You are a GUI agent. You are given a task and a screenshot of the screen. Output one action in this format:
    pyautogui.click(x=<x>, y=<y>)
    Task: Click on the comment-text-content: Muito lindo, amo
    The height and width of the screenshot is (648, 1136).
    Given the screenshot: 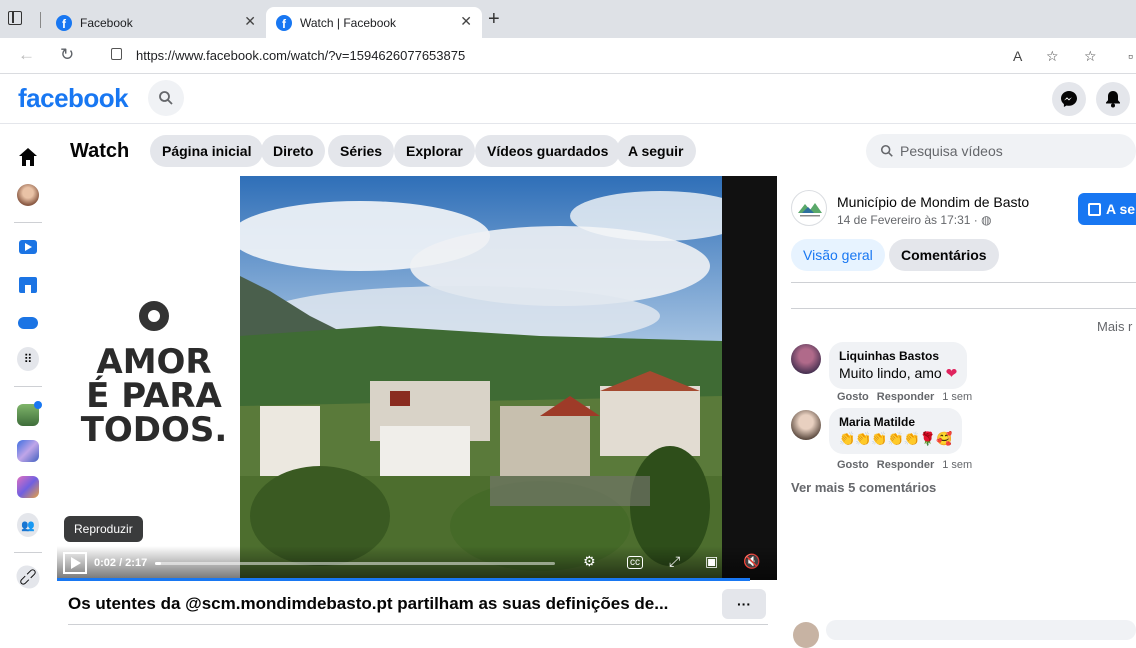 What is the action you would take?
    pyautogui.click(x=892, y=373)
    